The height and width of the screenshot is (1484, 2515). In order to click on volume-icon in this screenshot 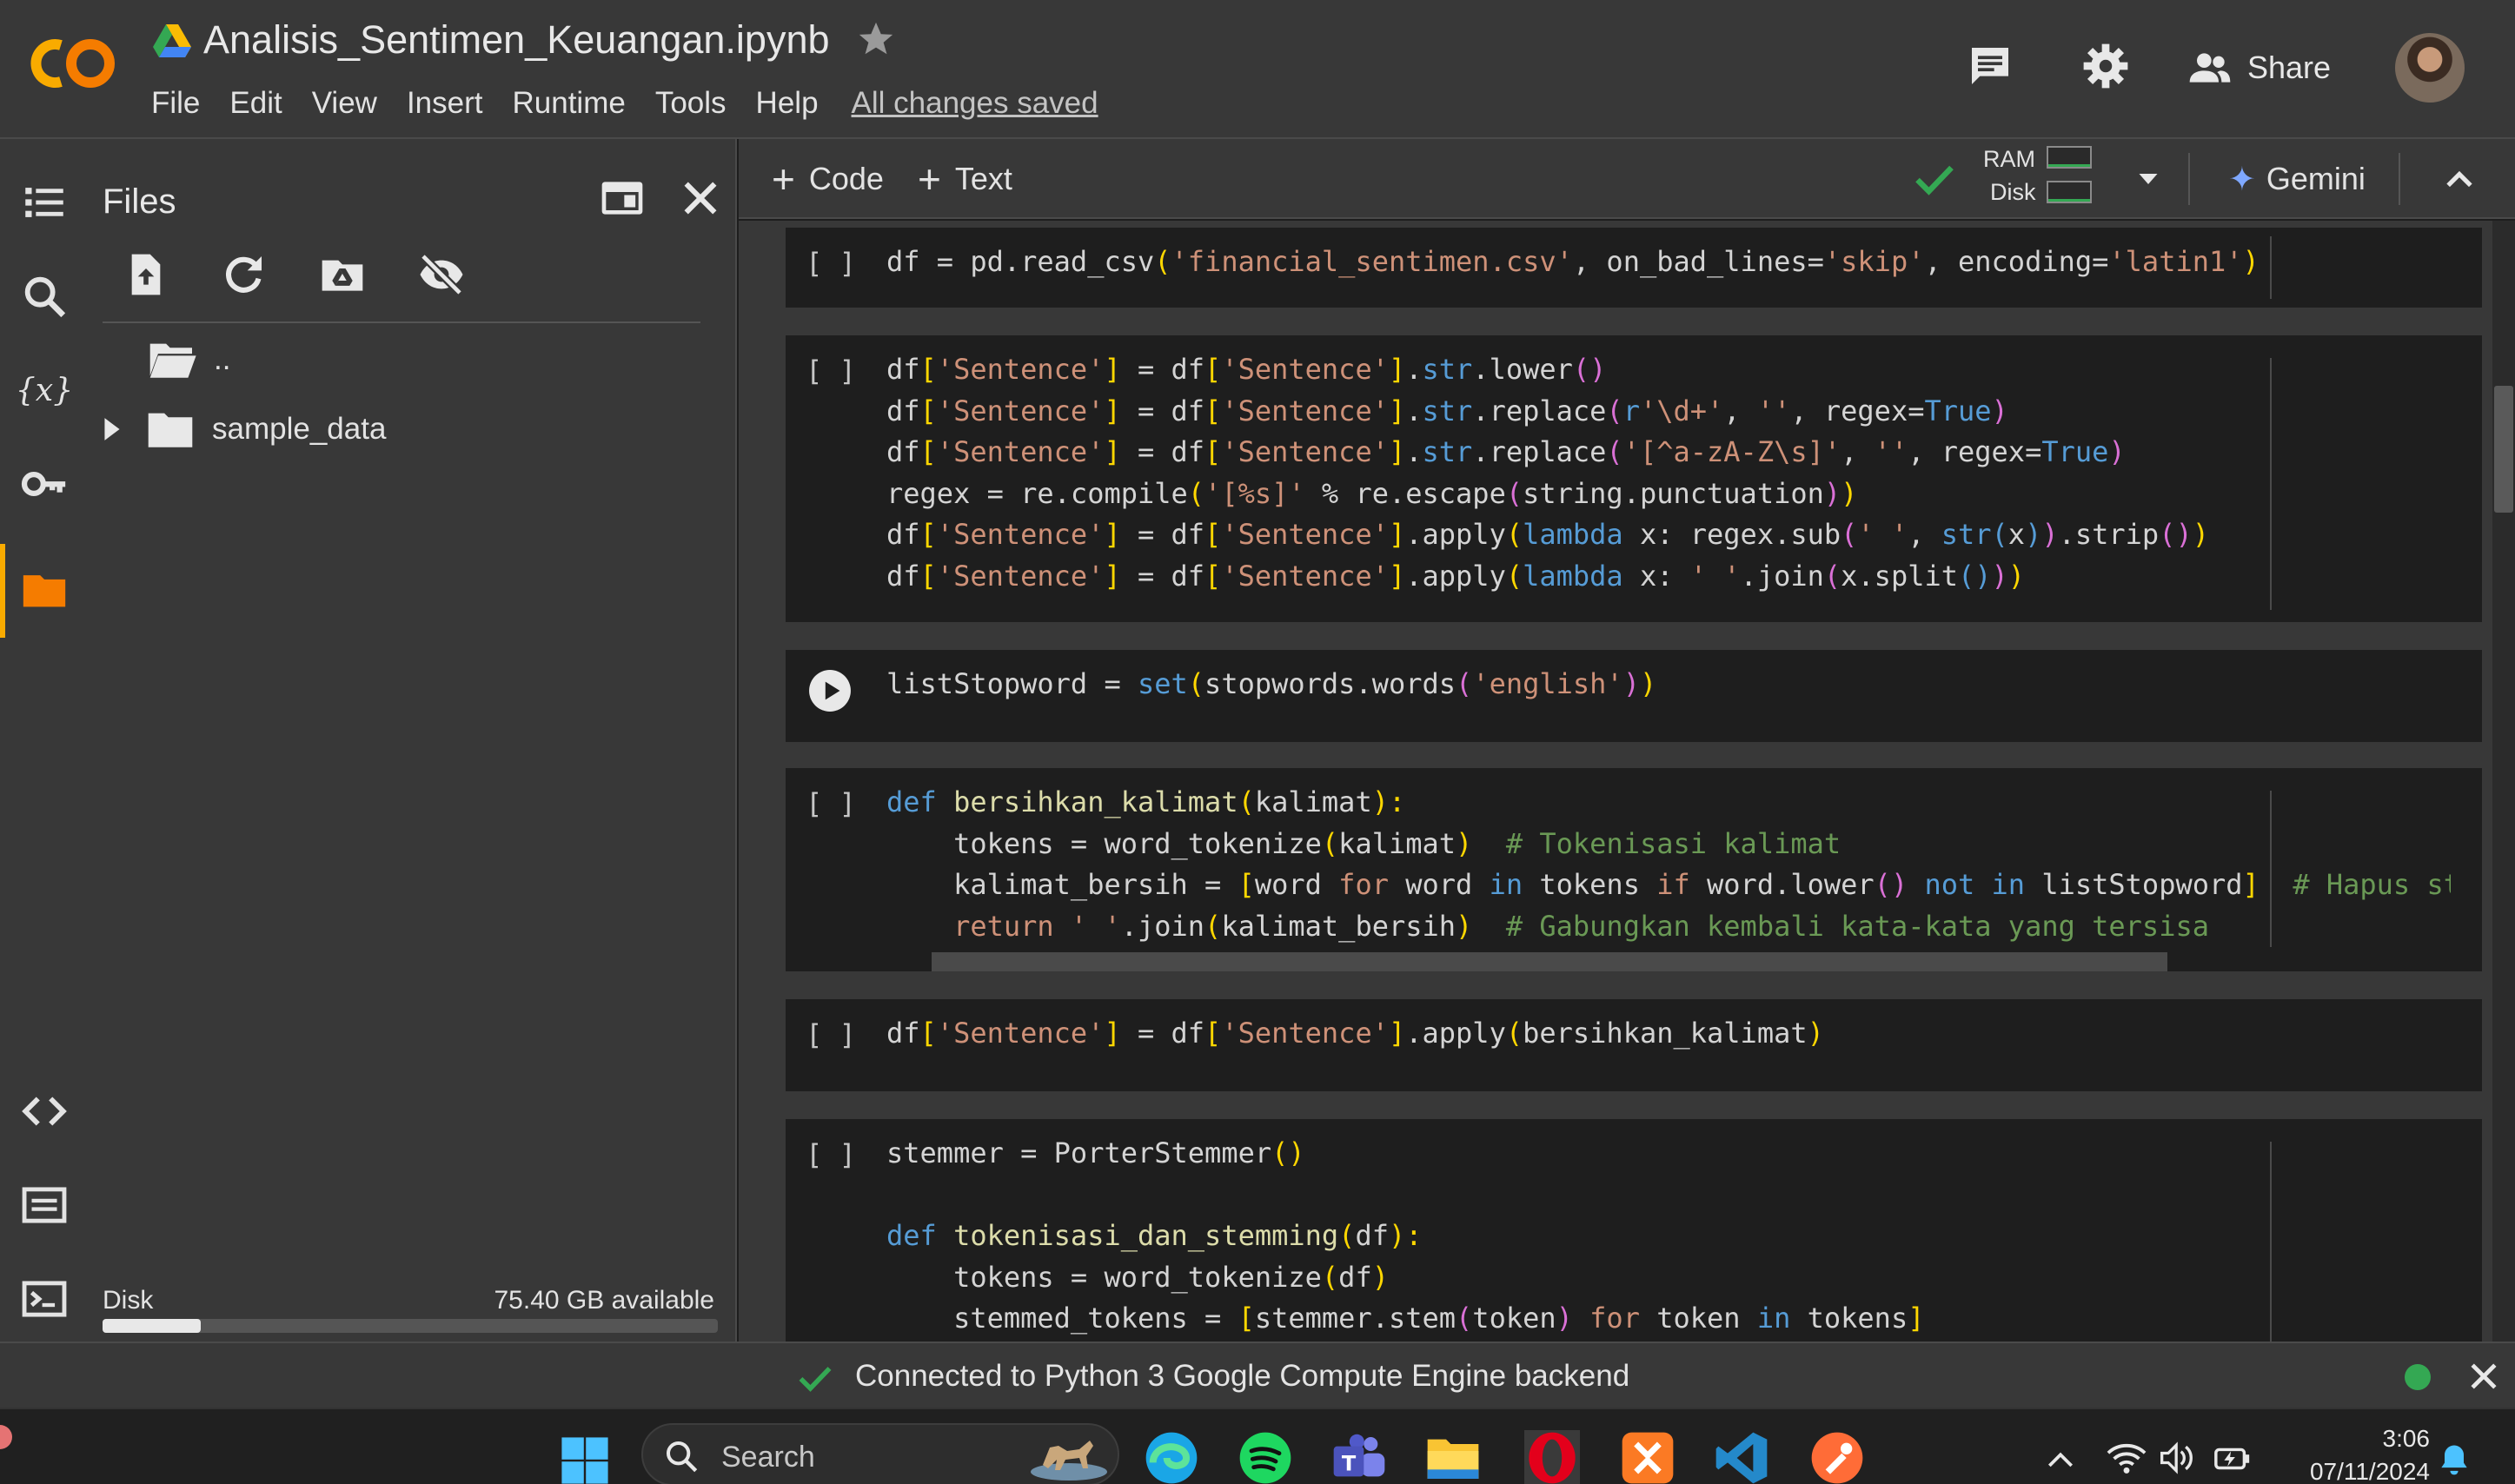, I will do `click(2178, 1458)`.